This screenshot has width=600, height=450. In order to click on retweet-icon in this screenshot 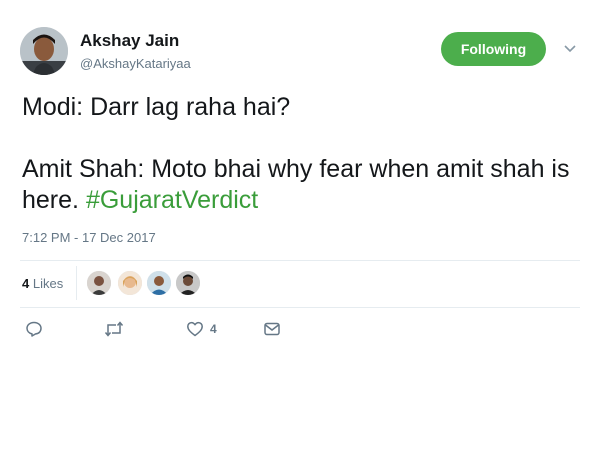, I will do `click(114, 329)`.